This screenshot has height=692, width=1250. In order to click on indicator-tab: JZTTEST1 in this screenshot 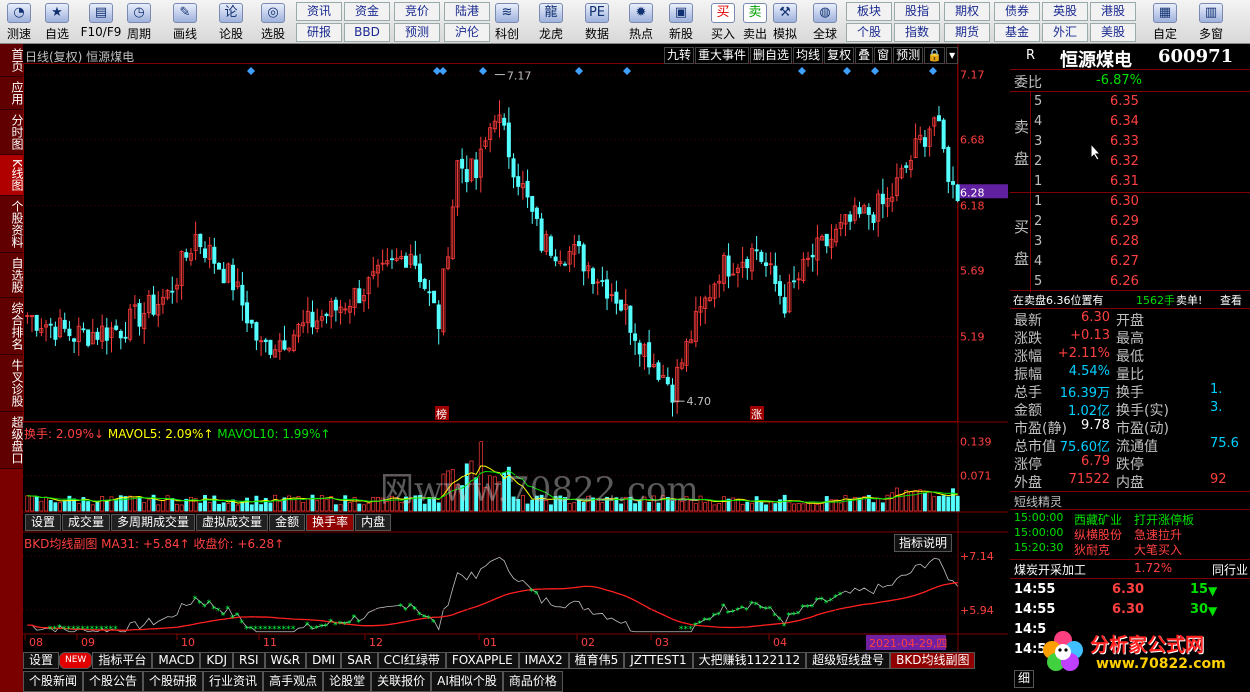, I will do `click(658, 660)`.